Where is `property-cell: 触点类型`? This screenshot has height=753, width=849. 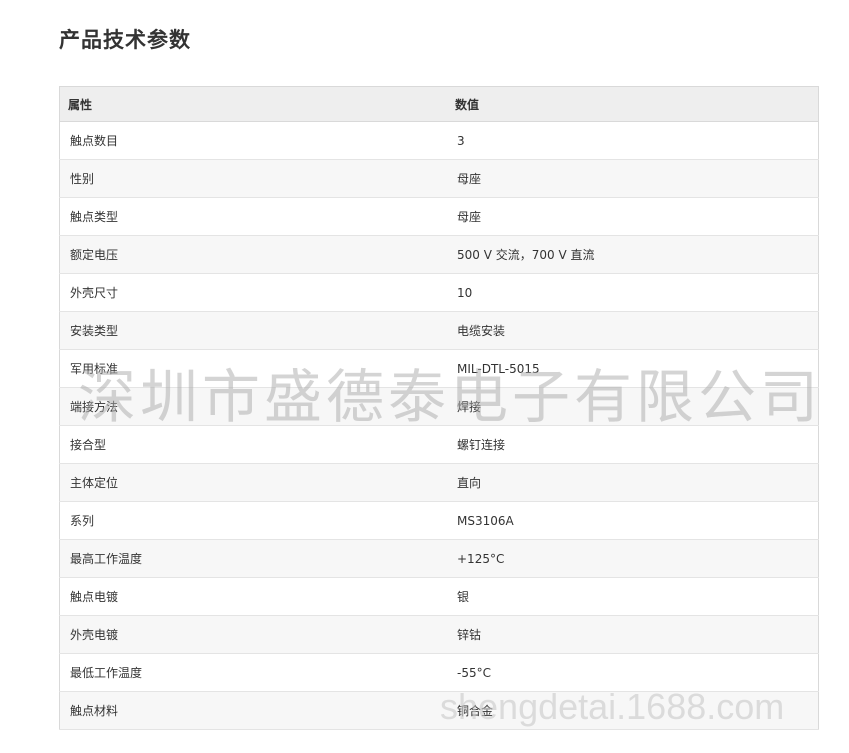 property-cell: 触点类型 is located at coordinates (253, 216).